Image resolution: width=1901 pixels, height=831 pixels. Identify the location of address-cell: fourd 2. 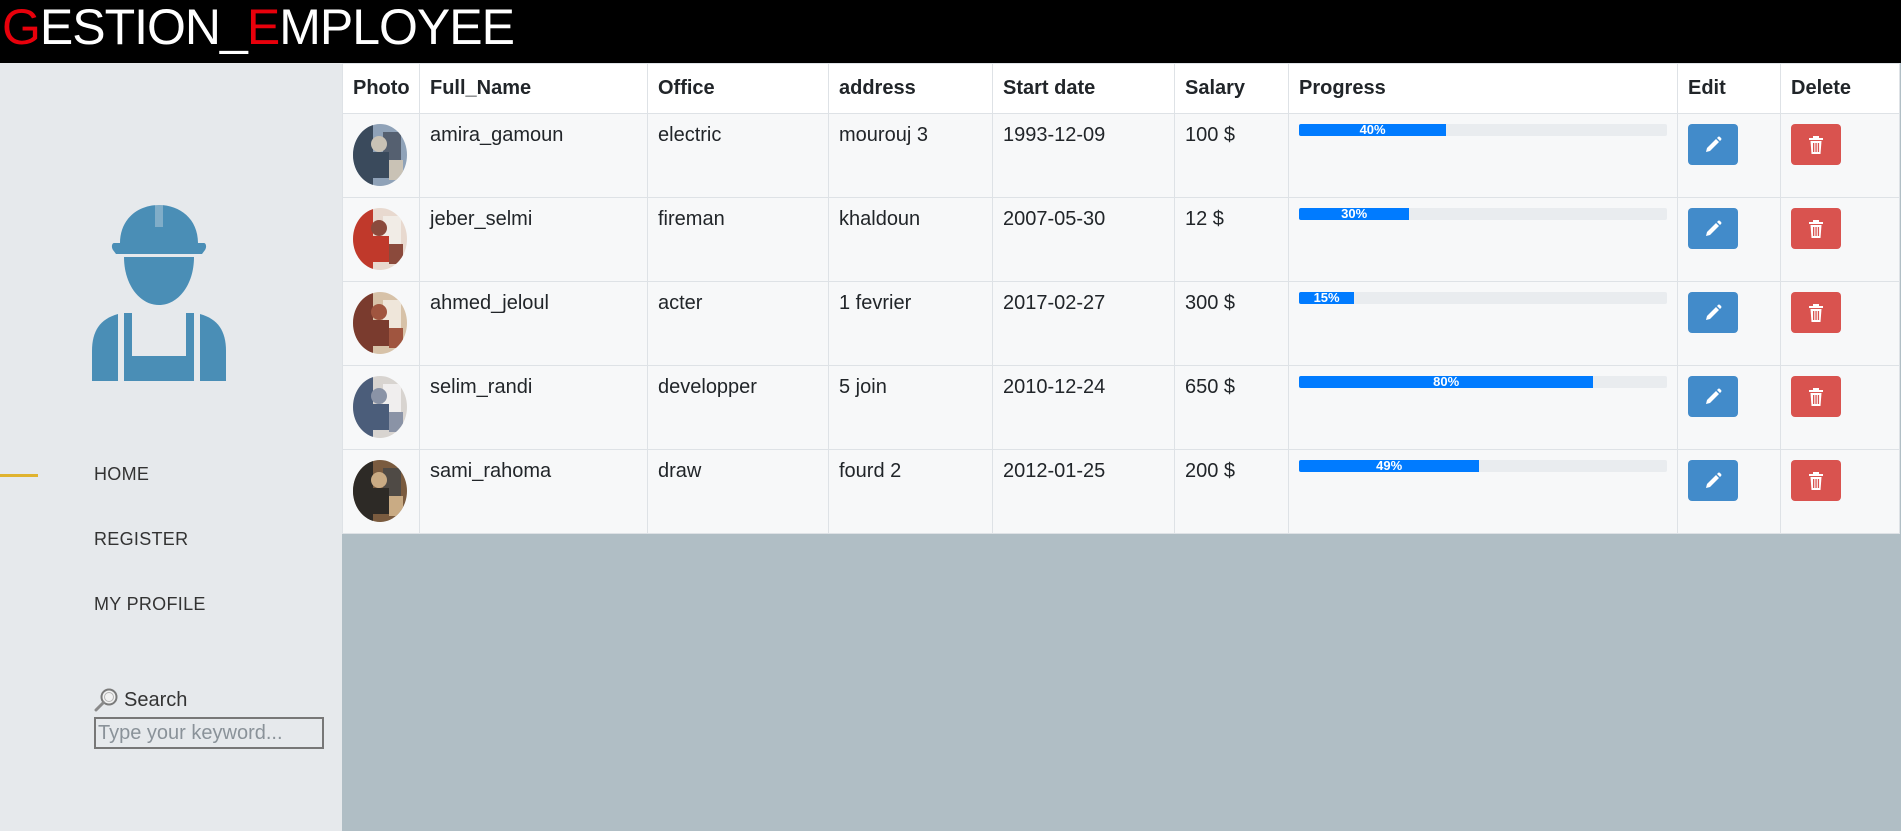
(910, 491).